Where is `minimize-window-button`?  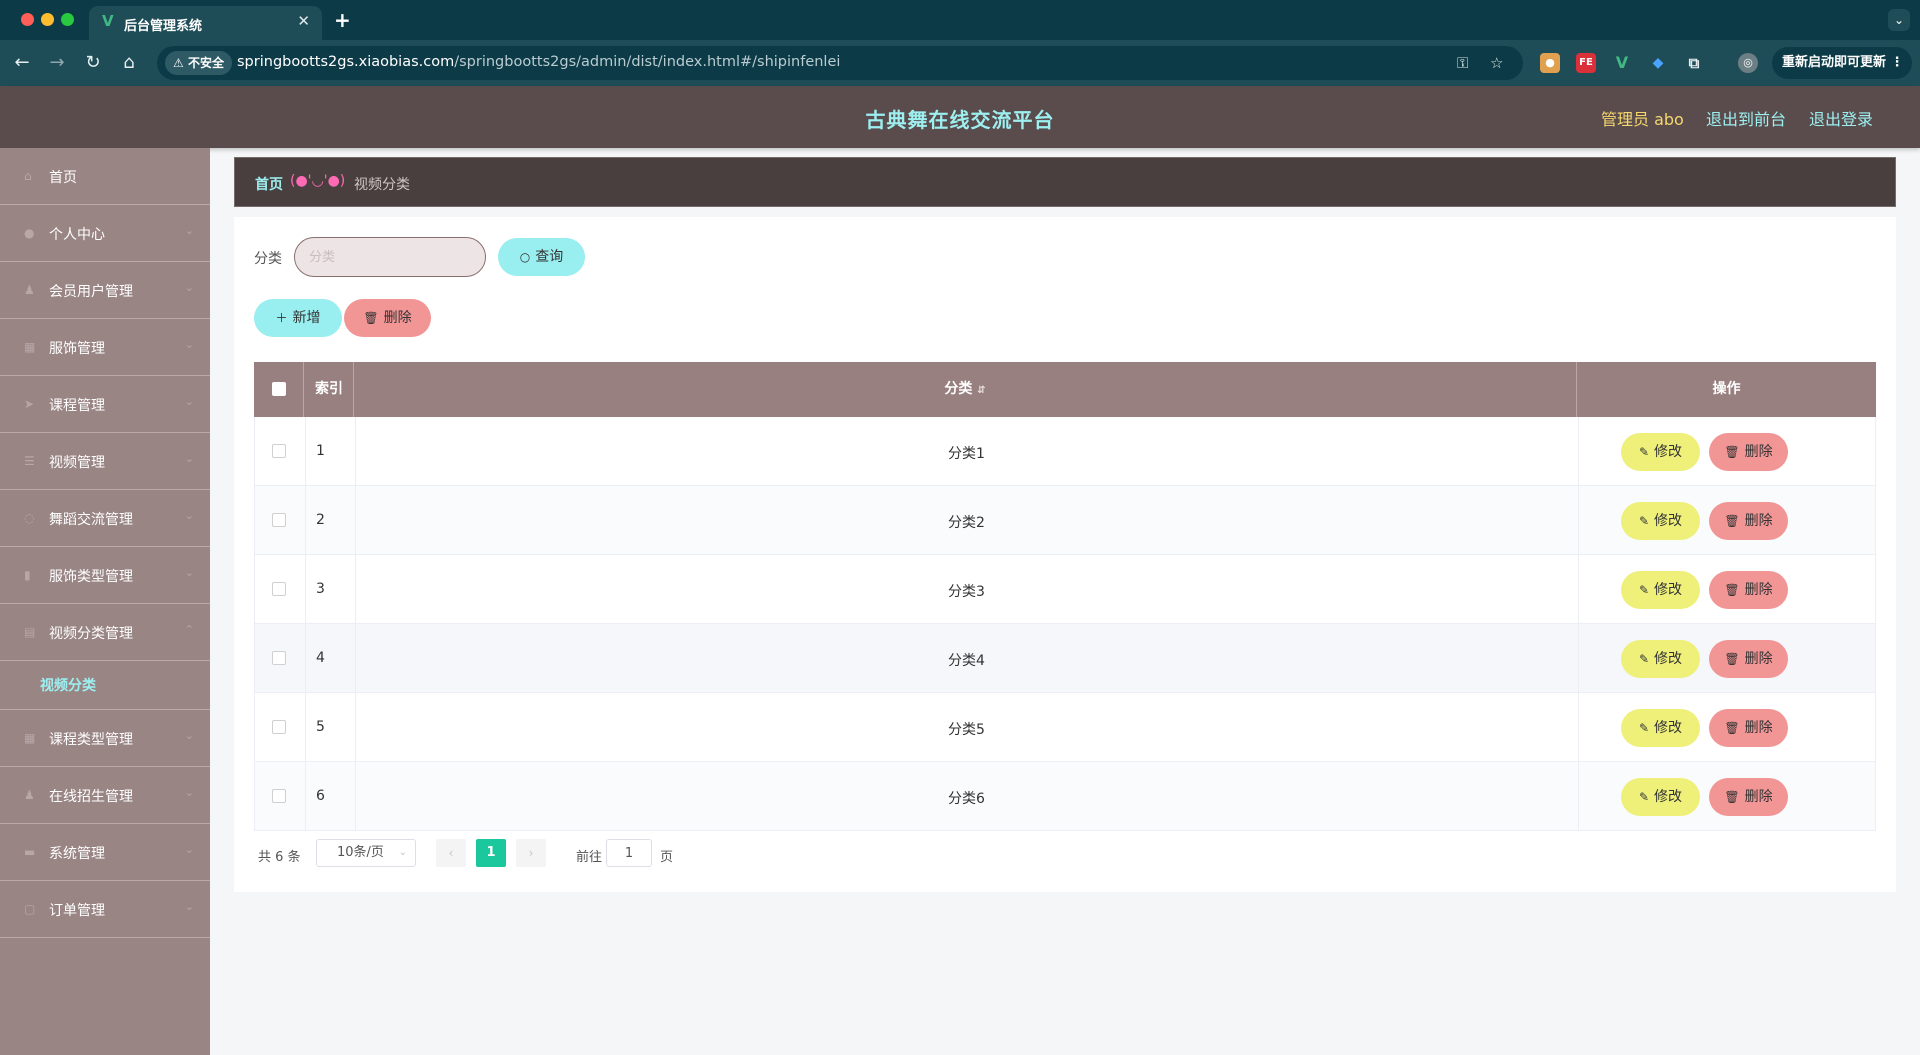 minimize-window-button is located at coordinates (47, 19).